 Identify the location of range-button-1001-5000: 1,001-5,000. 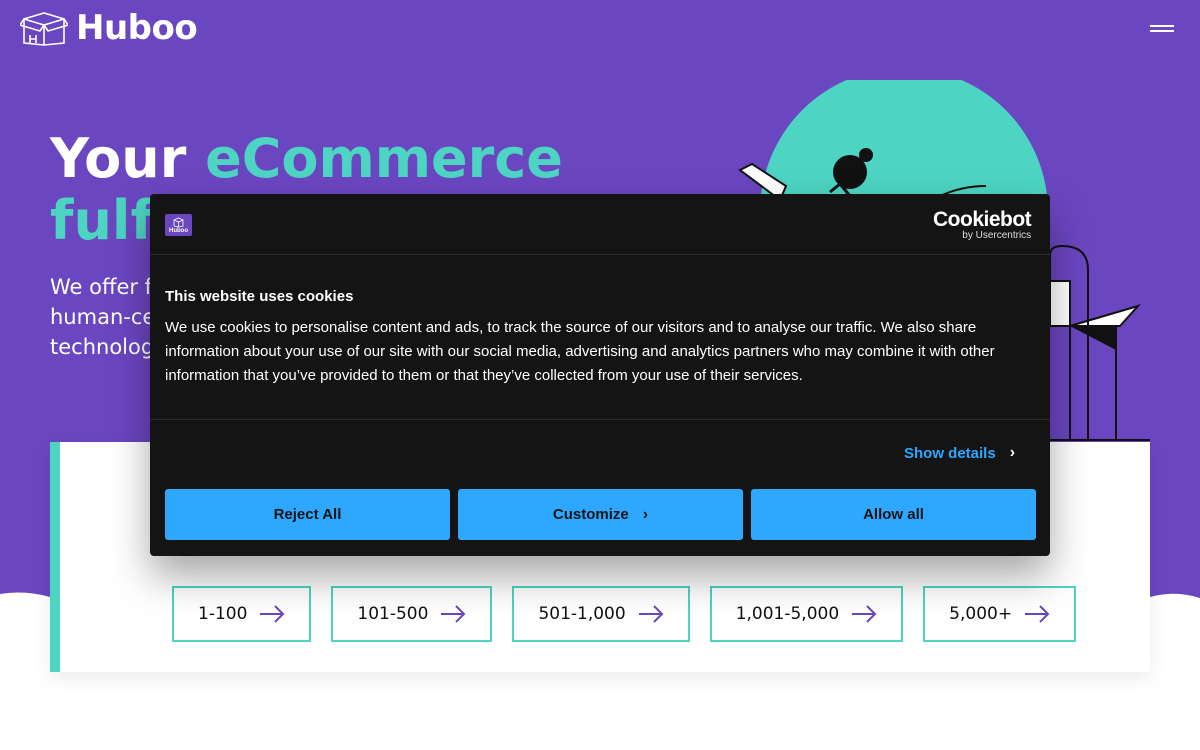
(806, 614).